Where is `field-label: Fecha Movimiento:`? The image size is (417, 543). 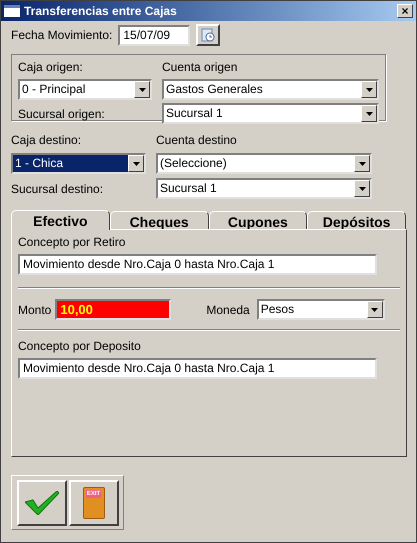 field-label: Fecha Movimiento: is located at coordinates (61, 35).